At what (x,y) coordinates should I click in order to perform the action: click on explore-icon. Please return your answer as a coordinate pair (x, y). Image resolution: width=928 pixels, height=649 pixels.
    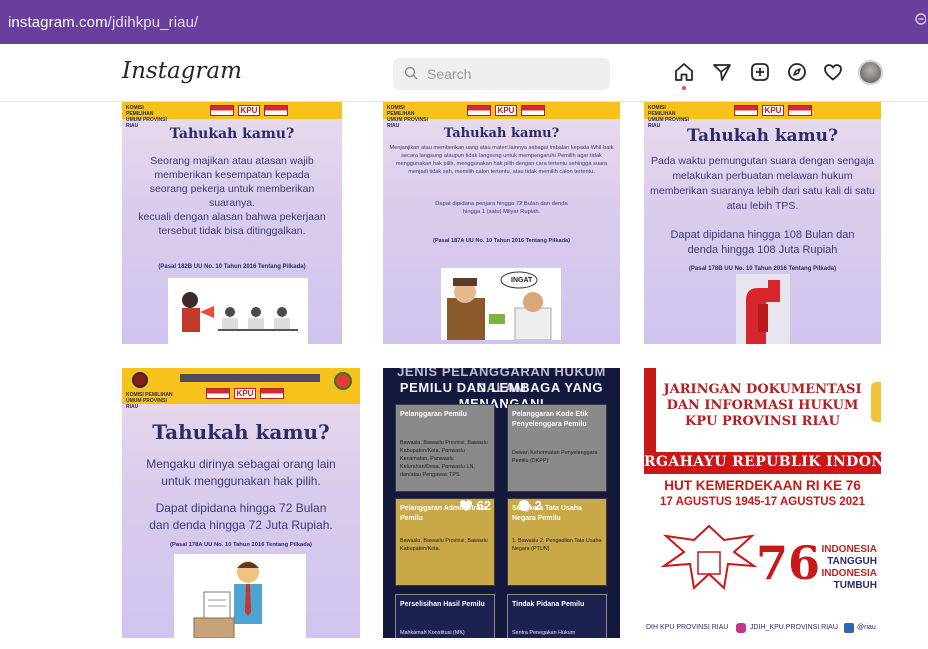
    Looking at the image, I should click on (797, 72).